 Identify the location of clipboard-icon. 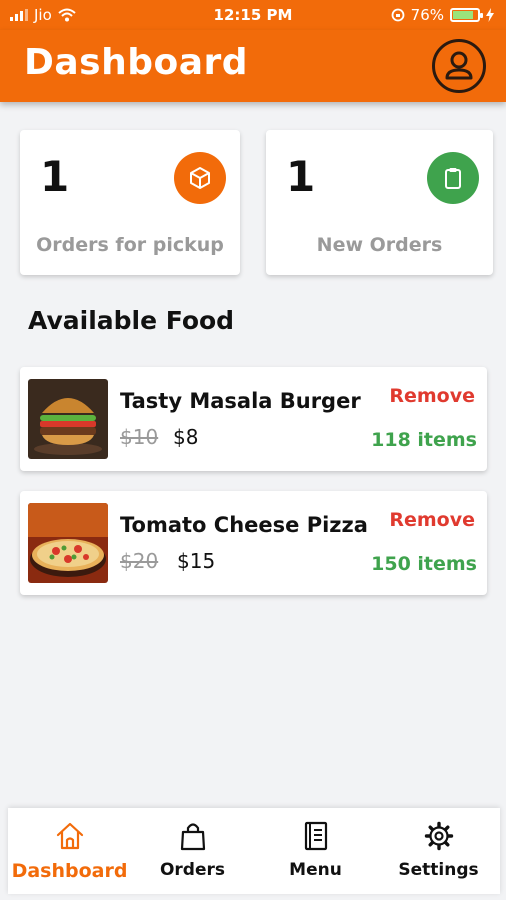
(453, 178).